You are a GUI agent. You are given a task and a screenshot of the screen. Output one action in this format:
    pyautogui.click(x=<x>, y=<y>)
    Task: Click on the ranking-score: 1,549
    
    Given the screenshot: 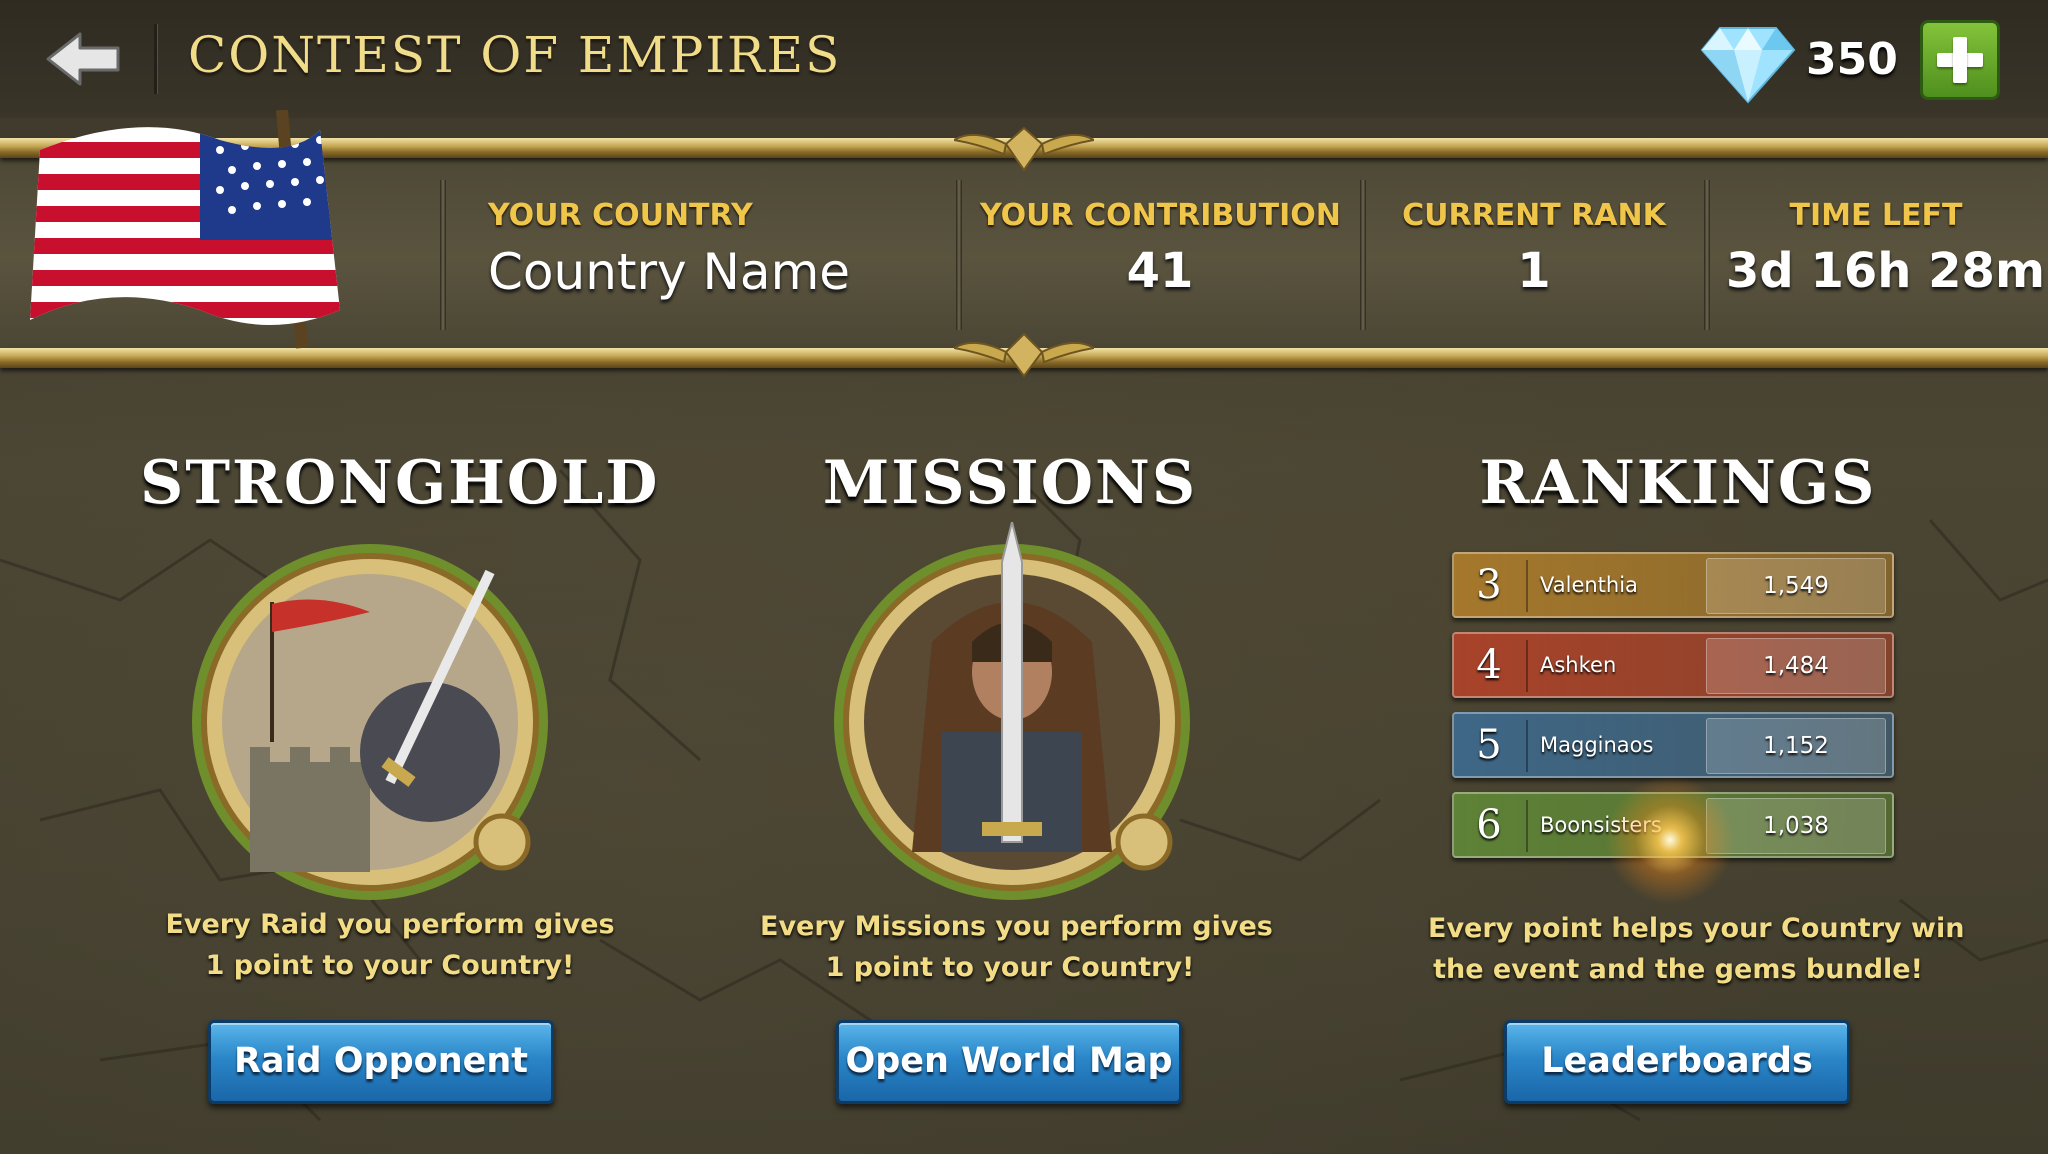 What is the action you would take?
    pyautogui.click(x=1796, y=586)
    